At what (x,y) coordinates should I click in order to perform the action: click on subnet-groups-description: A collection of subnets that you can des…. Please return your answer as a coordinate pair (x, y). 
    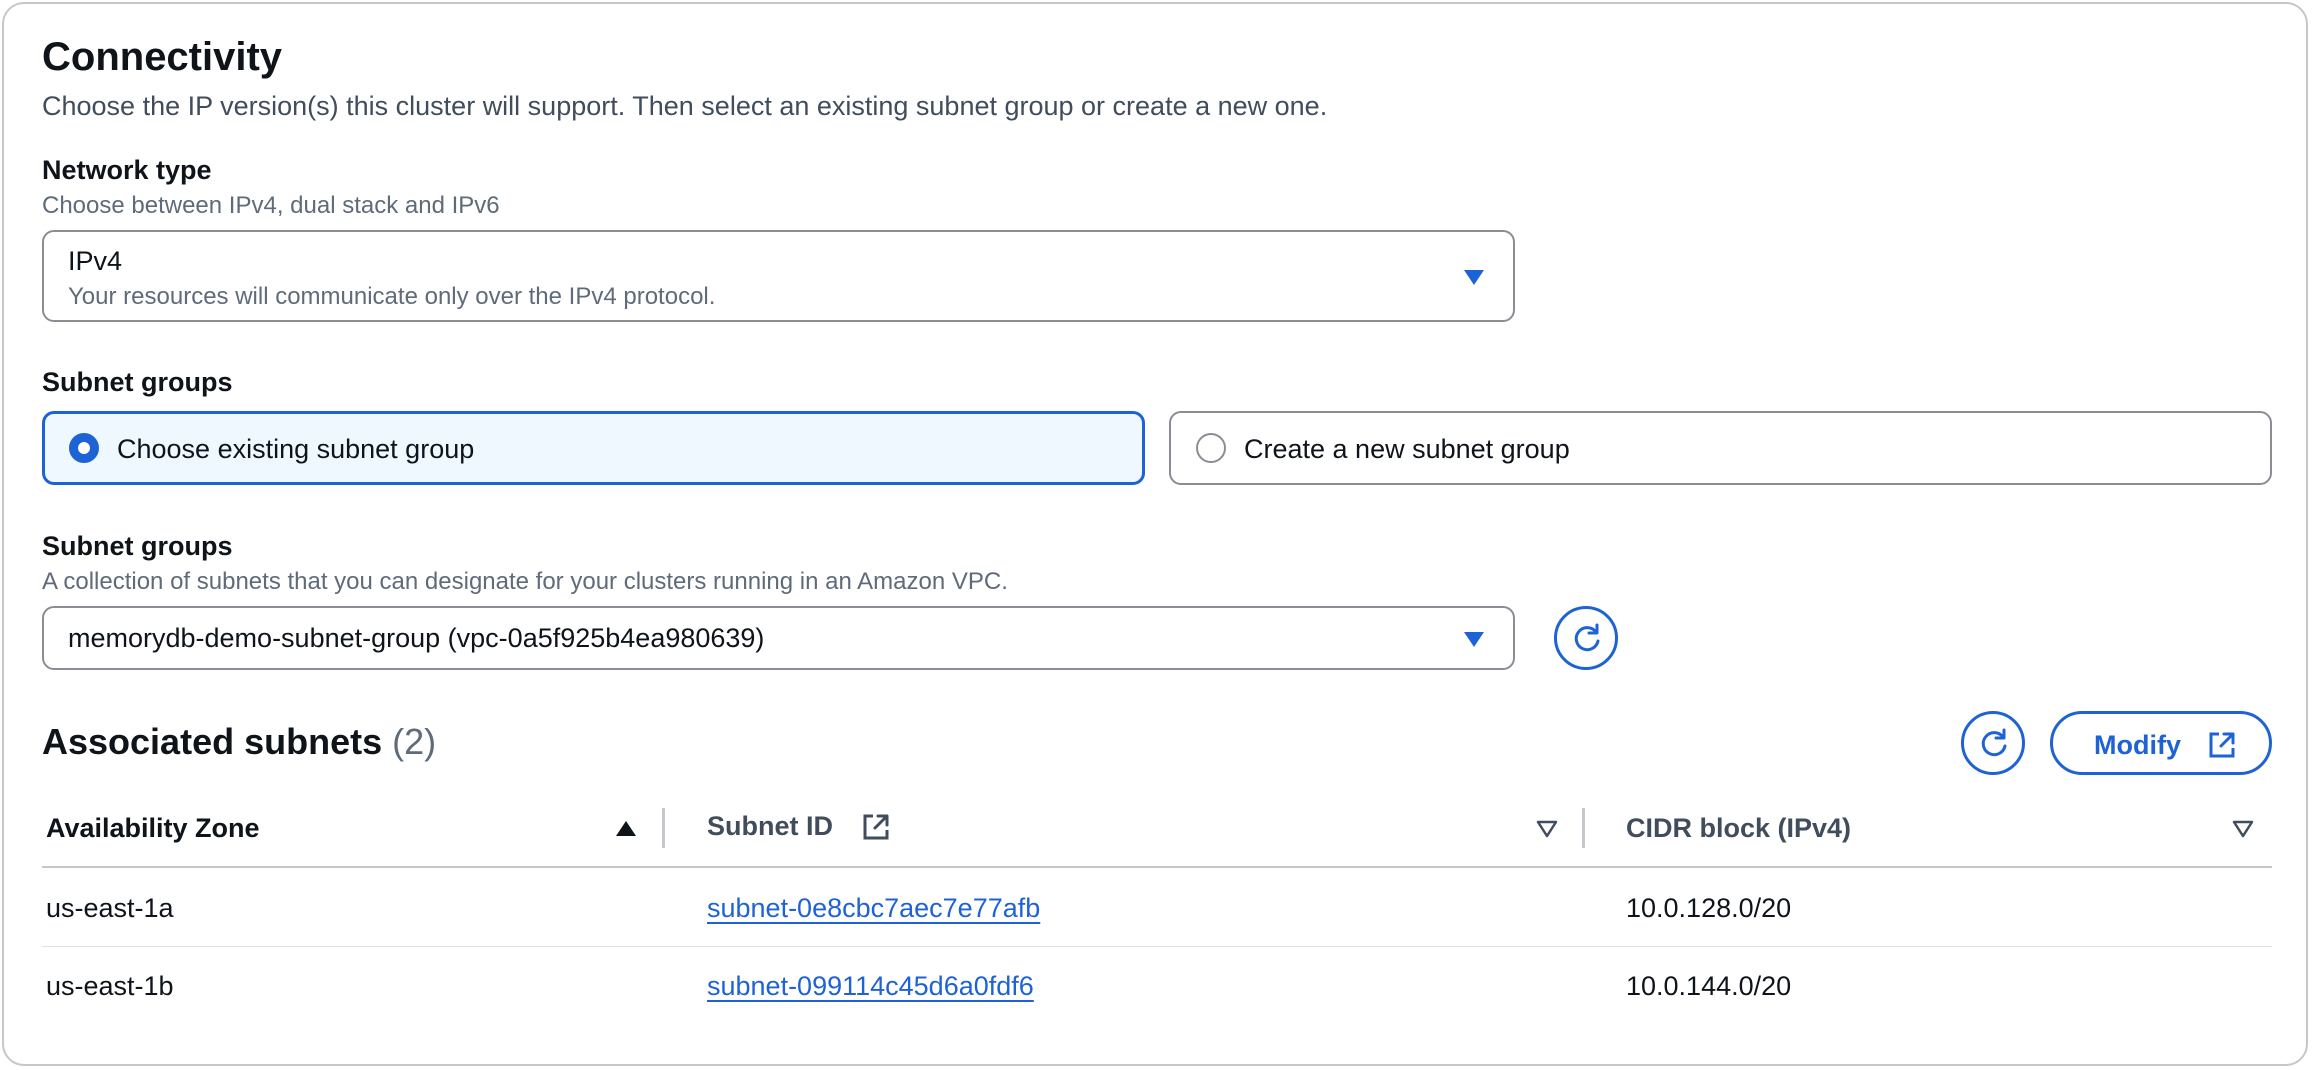
    Looking at the image, I should click on (525, 581).